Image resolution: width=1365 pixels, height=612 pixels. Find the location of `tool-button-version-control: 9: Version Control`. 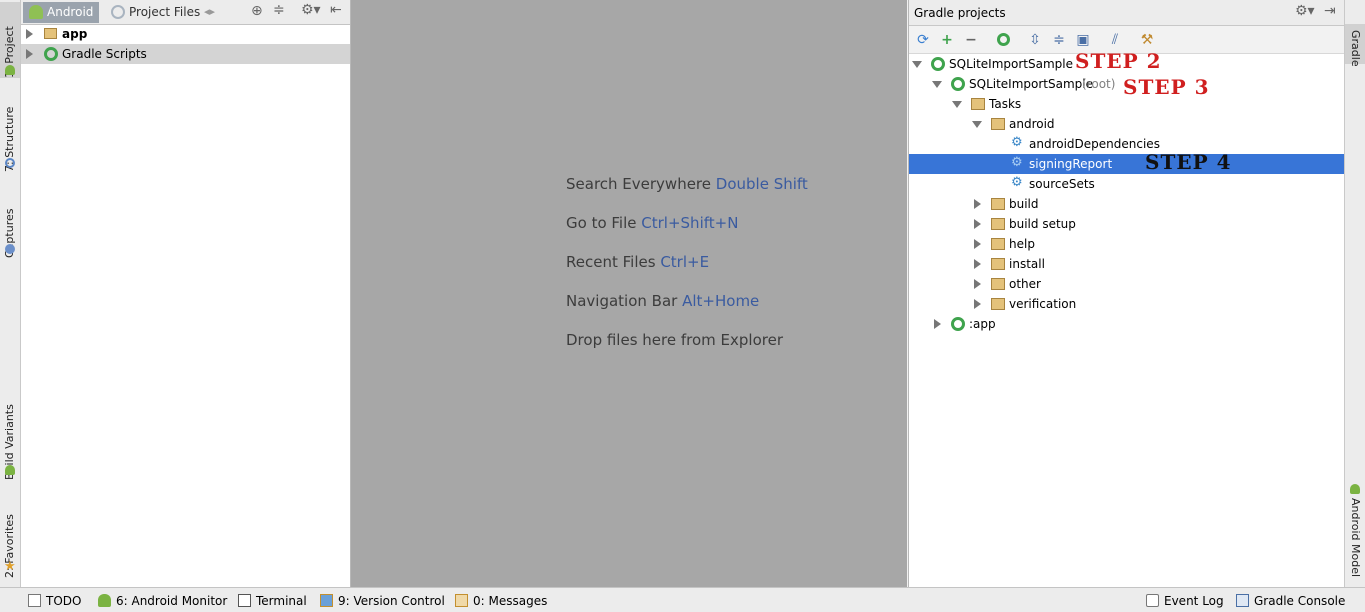

tool-button-version-control: 9: Version Control is located at coordinates (382, 601).